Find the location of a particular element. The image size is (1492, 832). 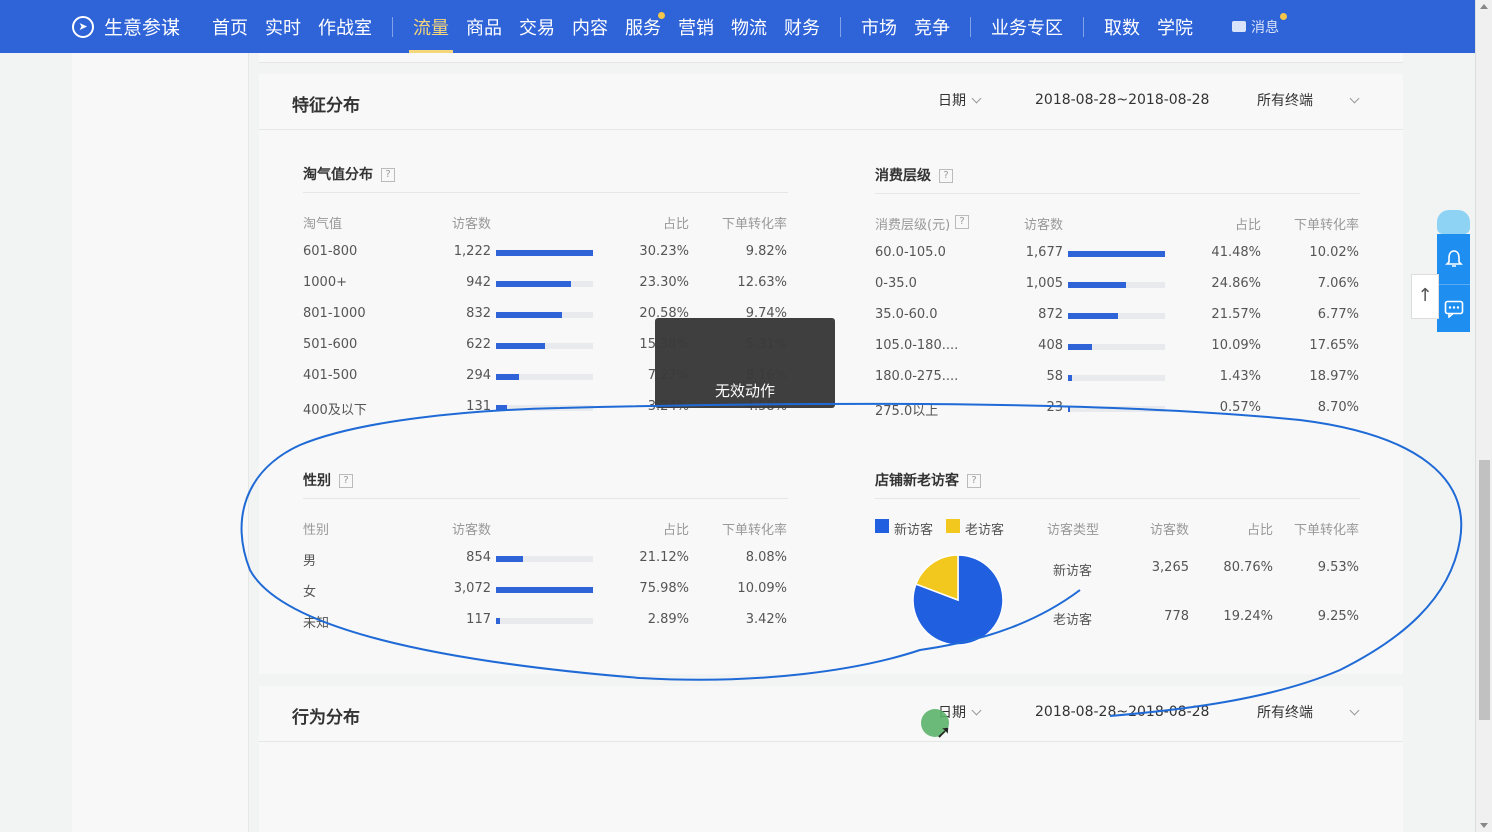

nav-item: 首页 is located at coordinates (230, 26).